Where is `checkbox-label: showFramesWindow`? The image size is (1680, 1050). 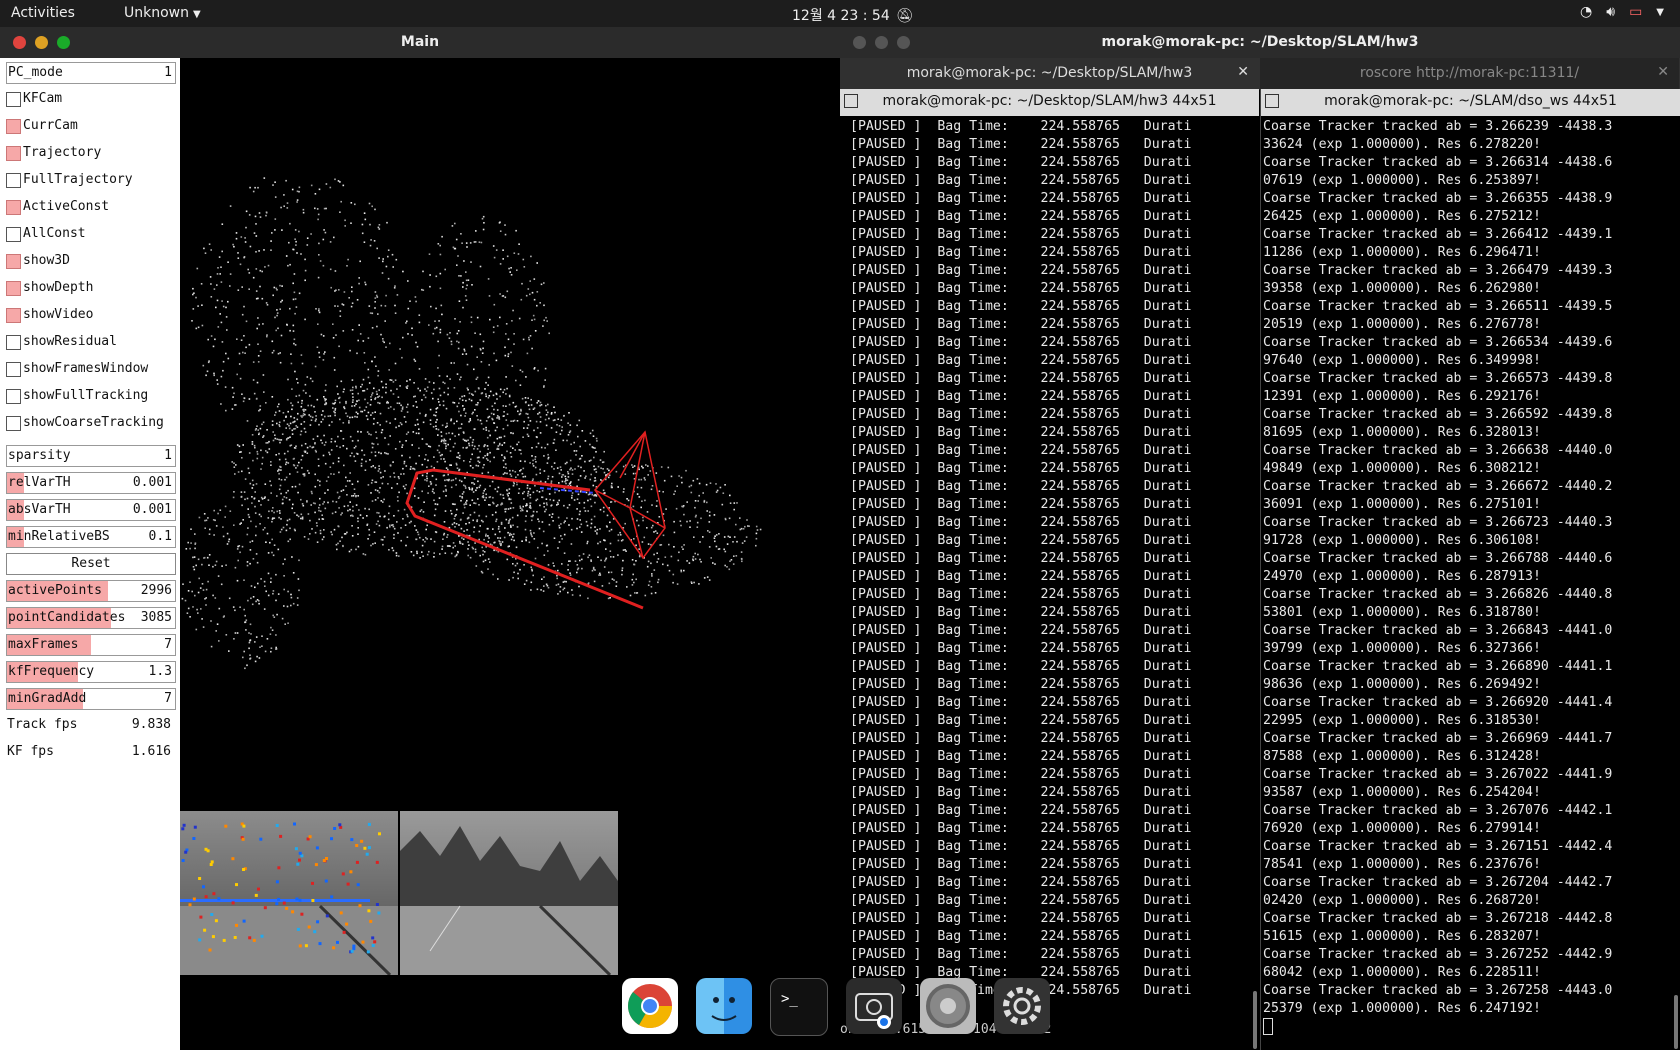 checkbox-label: showFramesWindow is located at coordinates (86, 368).